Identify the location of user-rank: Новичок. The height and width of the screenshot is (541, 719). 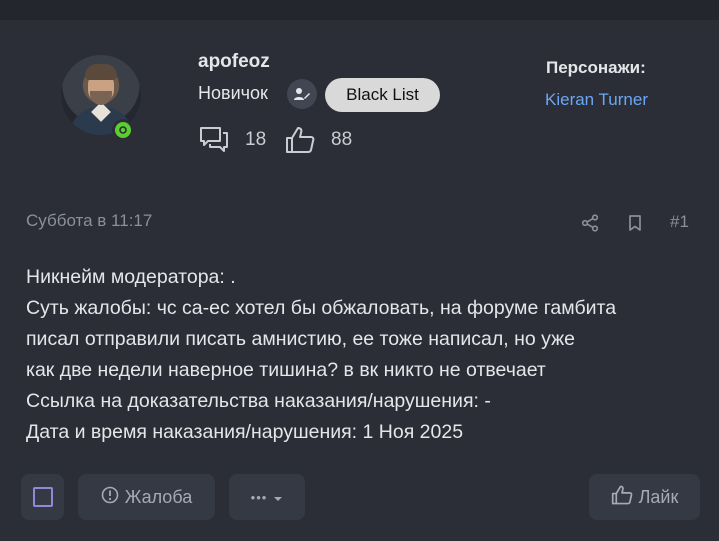
(233, 93).